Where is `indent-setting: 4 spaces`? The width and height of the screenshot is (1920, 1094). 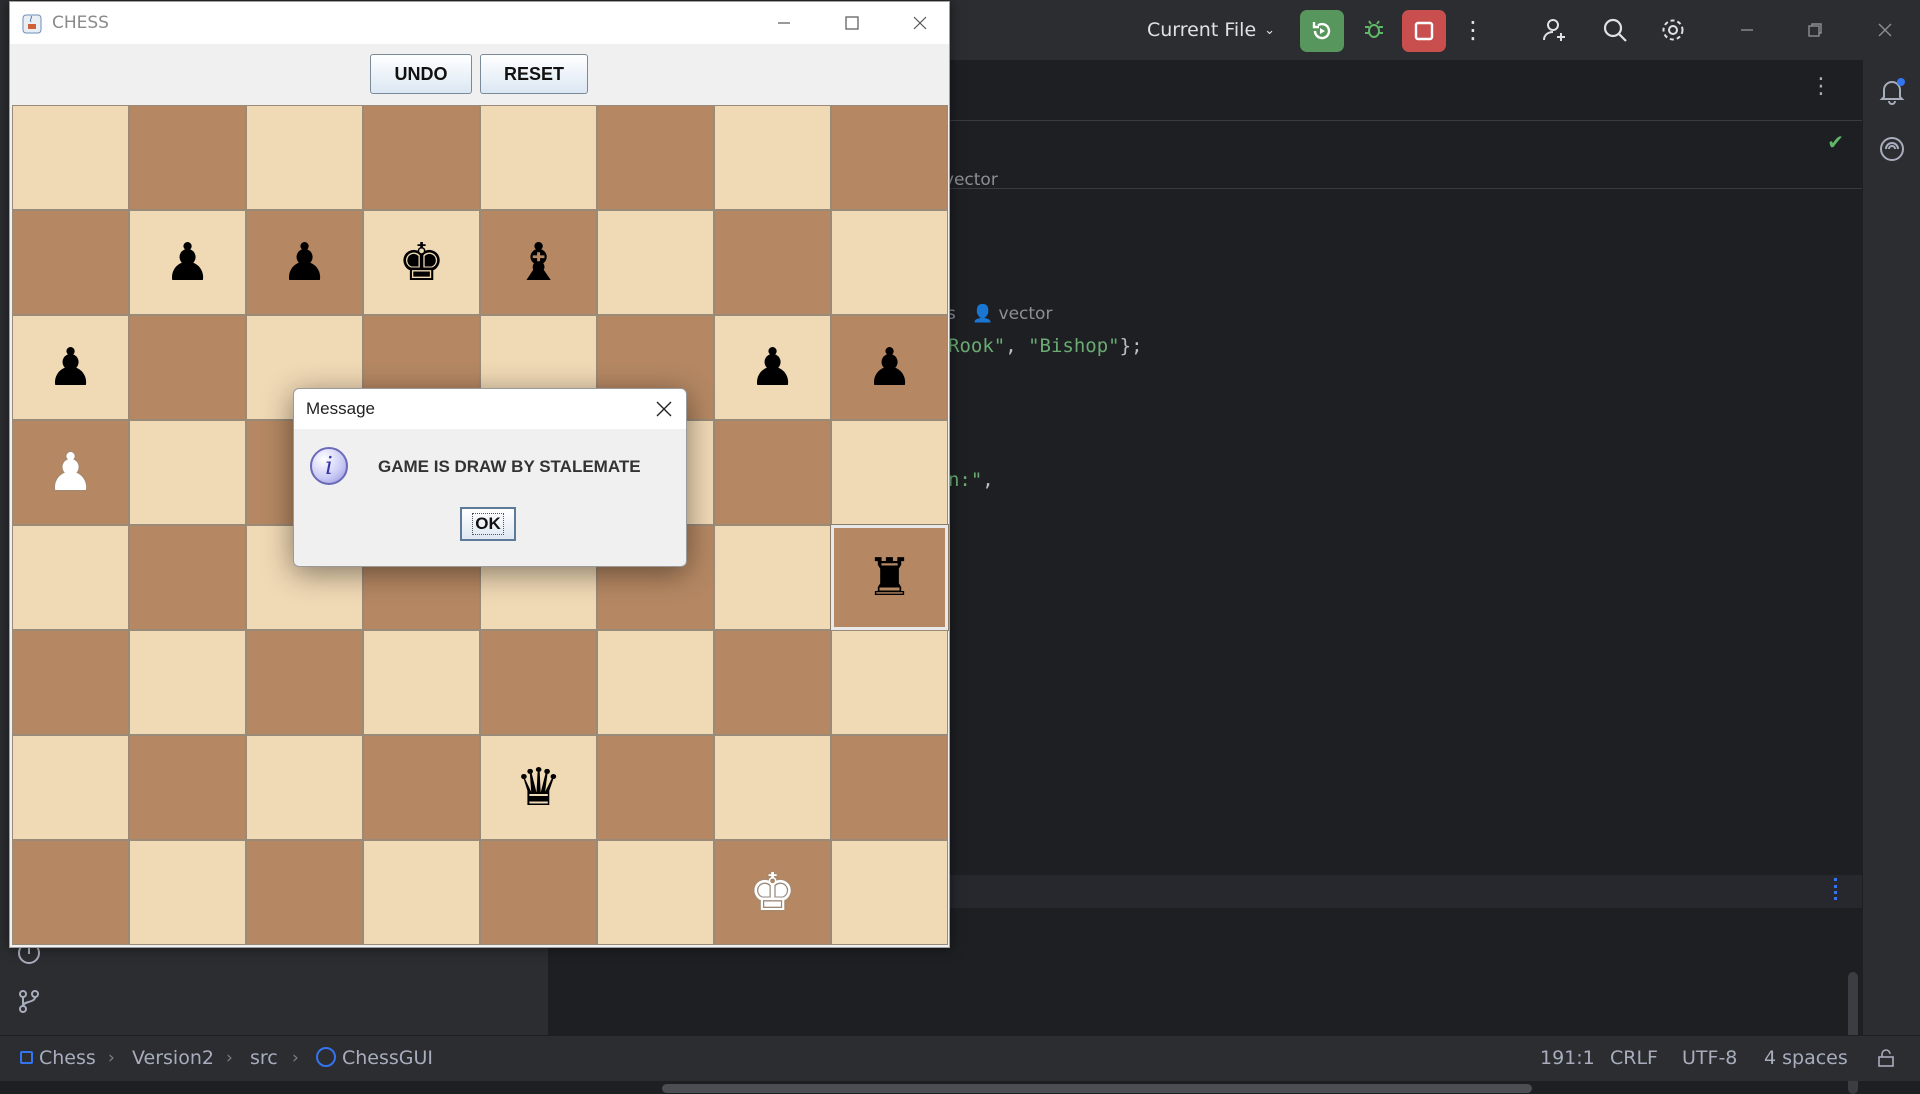 indent-setting: 4 spaces is located at coordinates (1806, 1058).